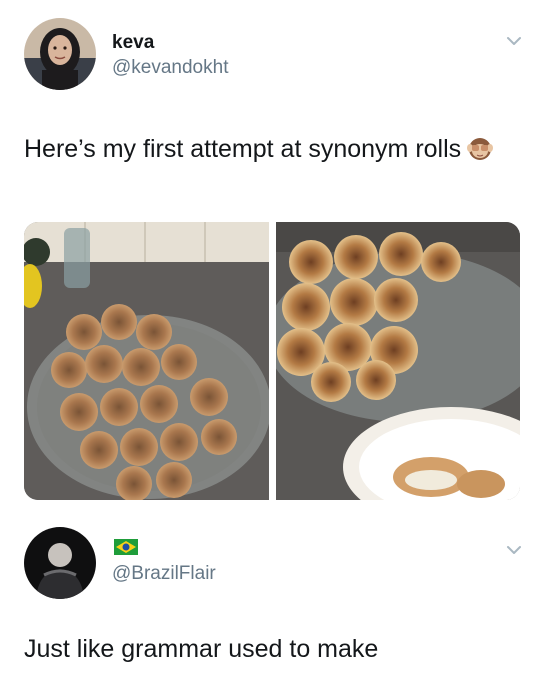  What do you see at coordinates (133, 43) in the screenshot?
I see `display-name: keva` at bounding box center [133, 43].